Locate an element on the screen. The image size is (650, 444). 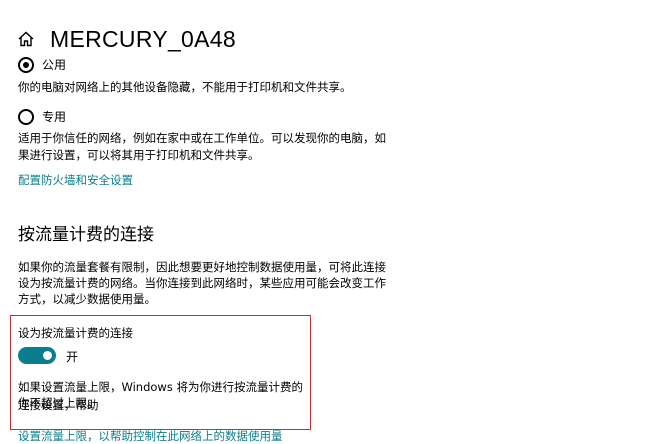
page-title: MERCURY_0A48 is located at coordinates (143, 38).